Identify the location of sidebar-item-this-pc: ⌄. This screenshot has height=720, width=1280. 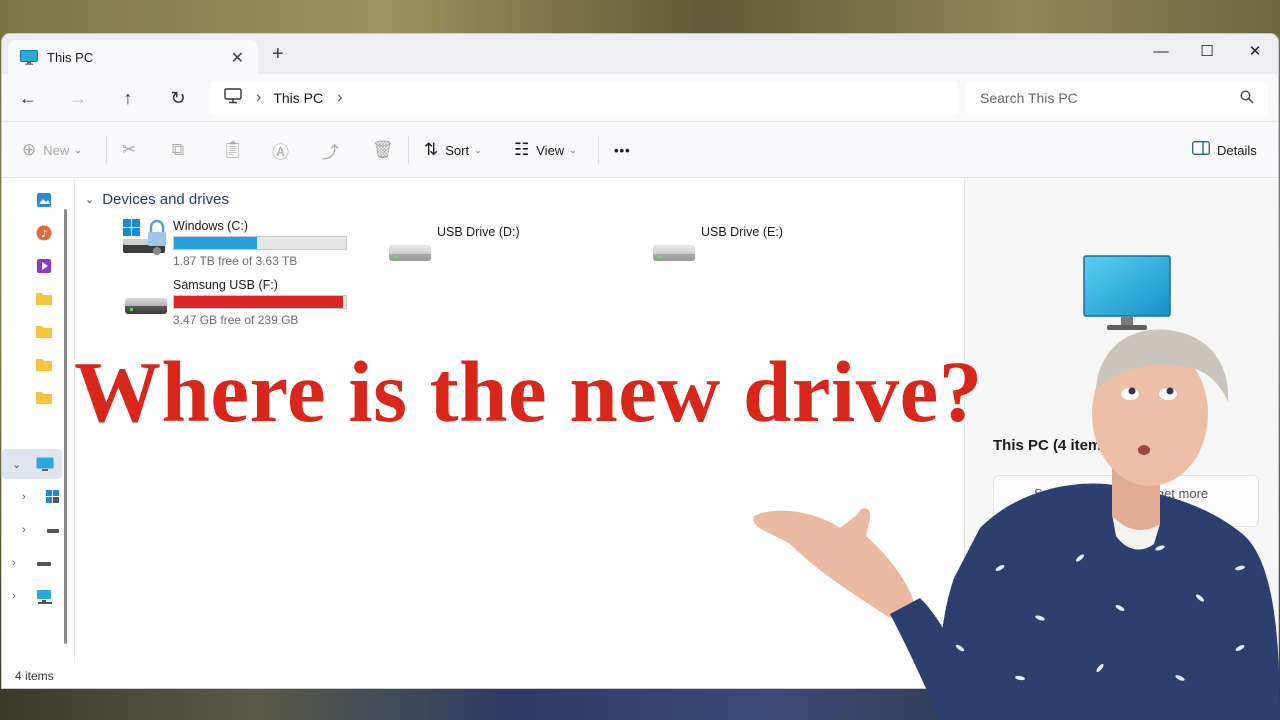
(32, 464).